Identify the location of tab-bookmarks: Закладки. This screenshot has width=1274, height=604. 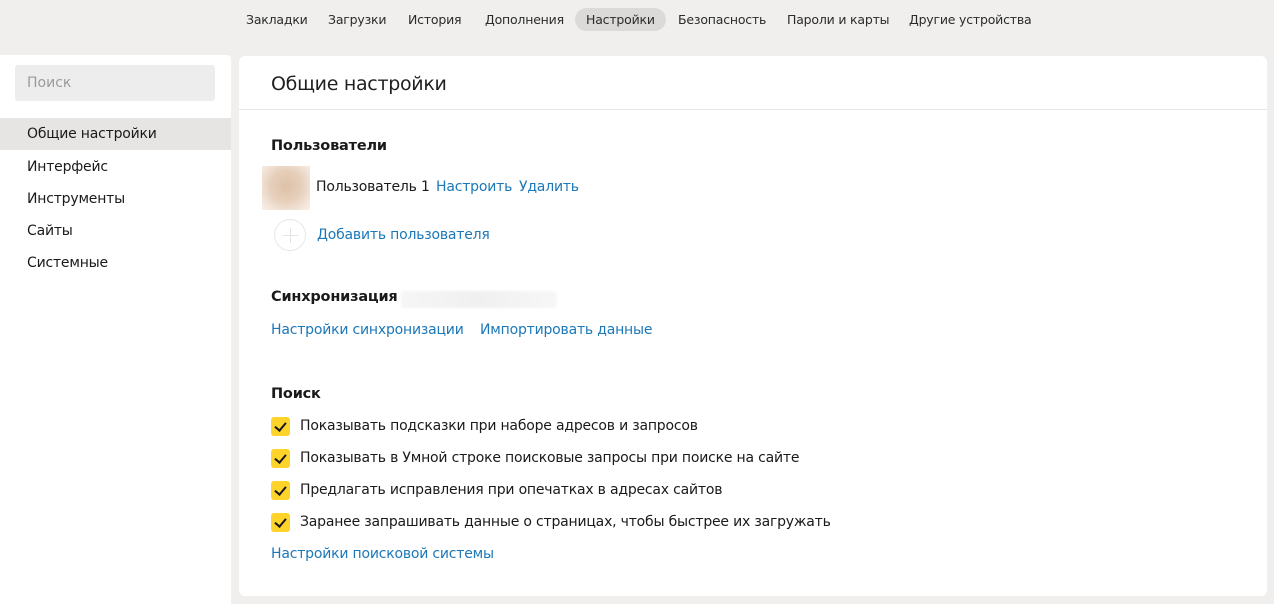
(277, 19).